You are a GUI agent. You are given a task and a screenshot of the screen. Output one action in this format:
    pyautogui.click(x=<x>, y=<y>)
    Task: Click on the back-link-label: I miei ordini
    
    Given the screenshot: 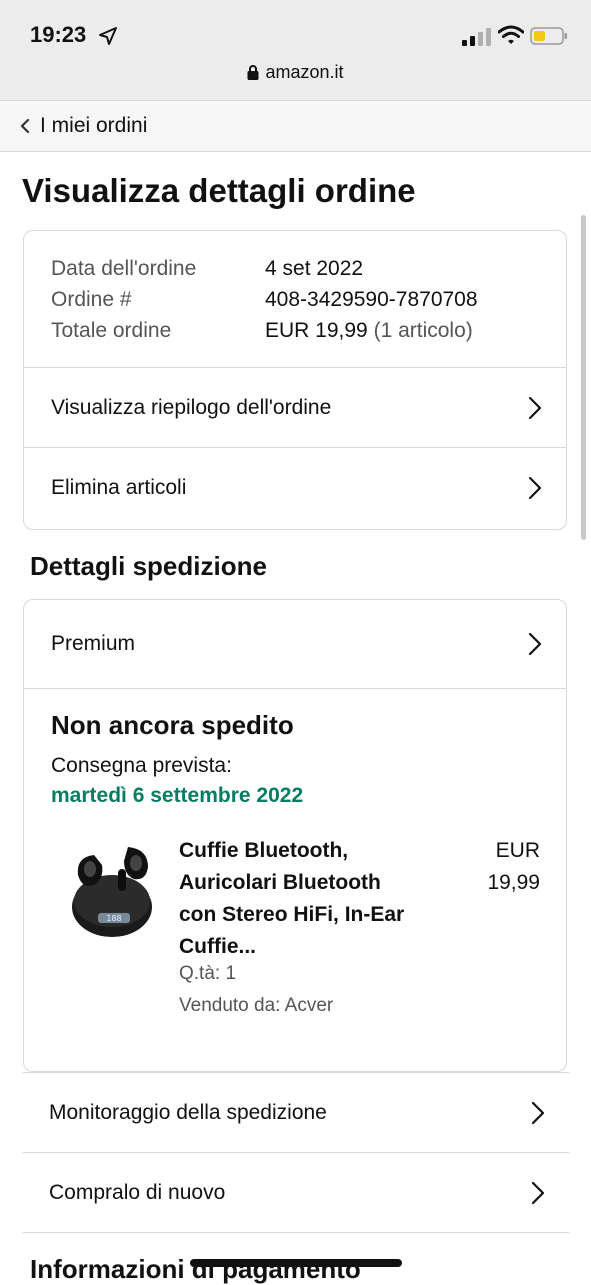 What is the action you would take?
    pyautogui.click(x=94, y=125)
    